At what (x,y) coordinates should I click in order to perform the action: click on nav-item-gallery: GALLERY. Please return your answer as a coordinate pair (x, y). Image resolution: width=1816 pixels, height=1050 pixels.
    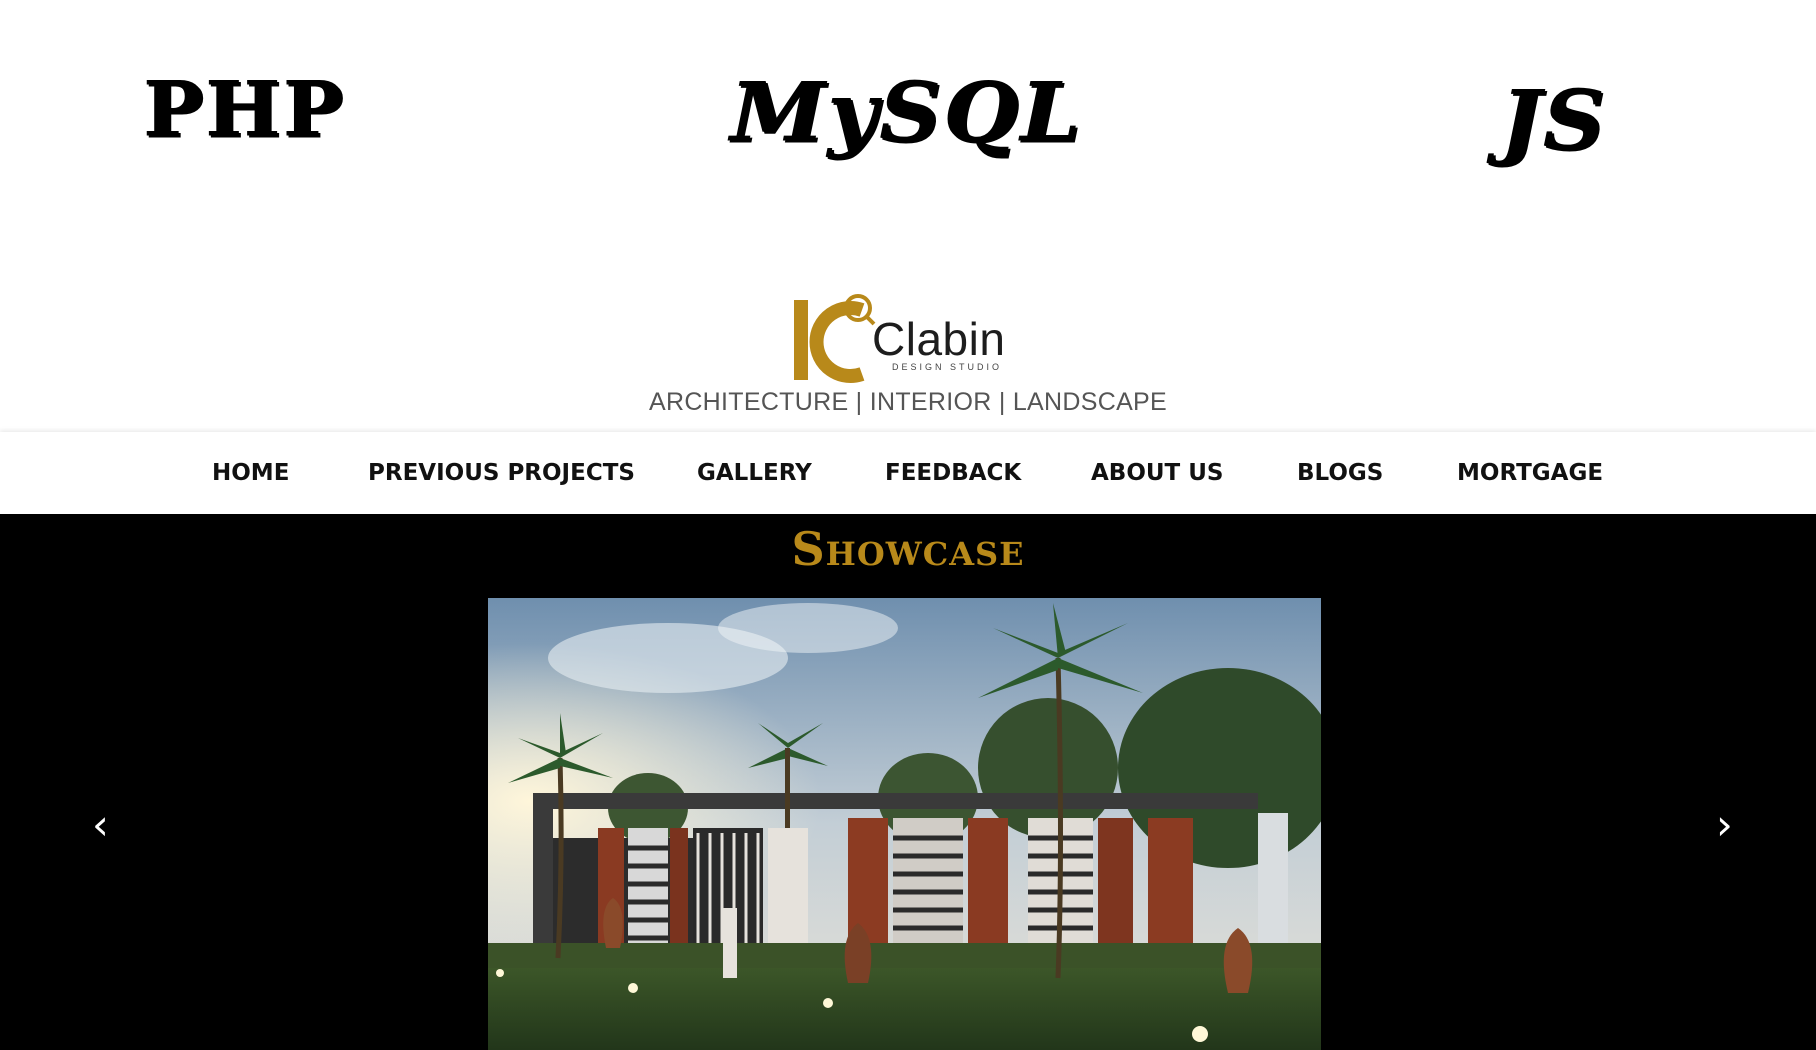
    Looking at the image, I should click on (754, 473).